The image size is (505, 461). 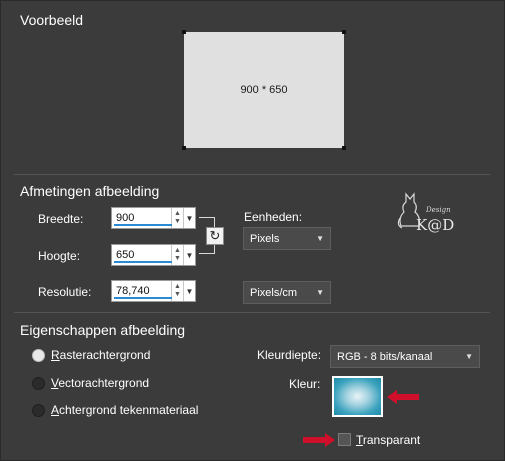 I want to click on preview-image: 900 * 650, so click(x=264, y=90).